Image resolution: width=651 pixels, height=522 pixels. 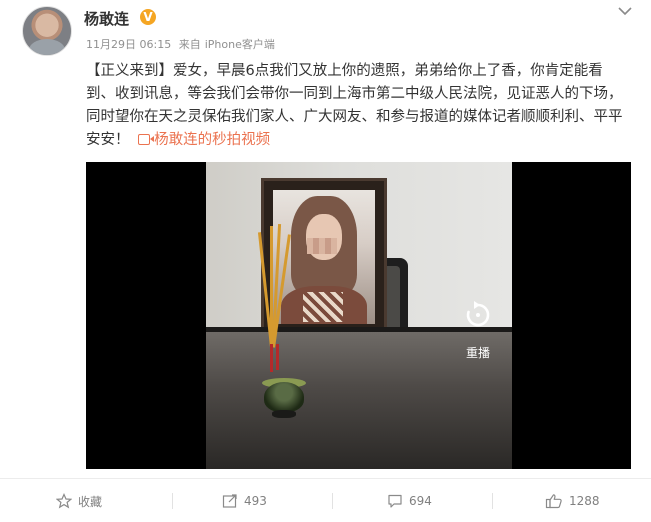 I want to click on replay-button: 重播, so click(x=478, y=333).